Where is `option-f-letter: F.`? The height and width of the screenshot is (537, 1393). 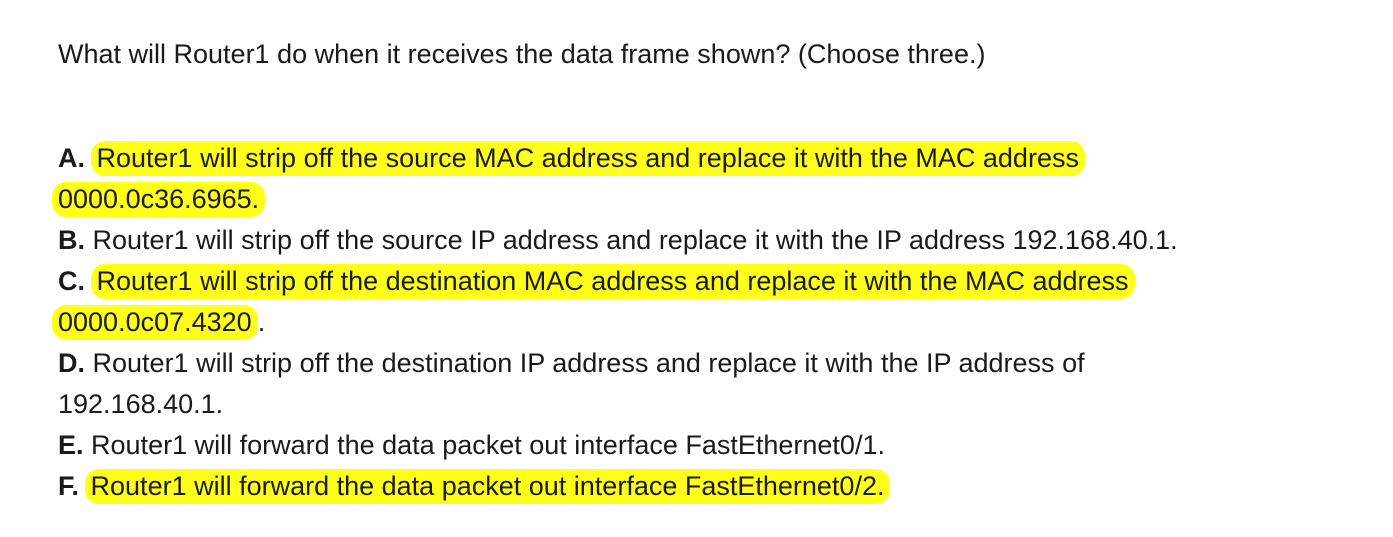
option-f-letter: F. is located at coordinates (69, 486).